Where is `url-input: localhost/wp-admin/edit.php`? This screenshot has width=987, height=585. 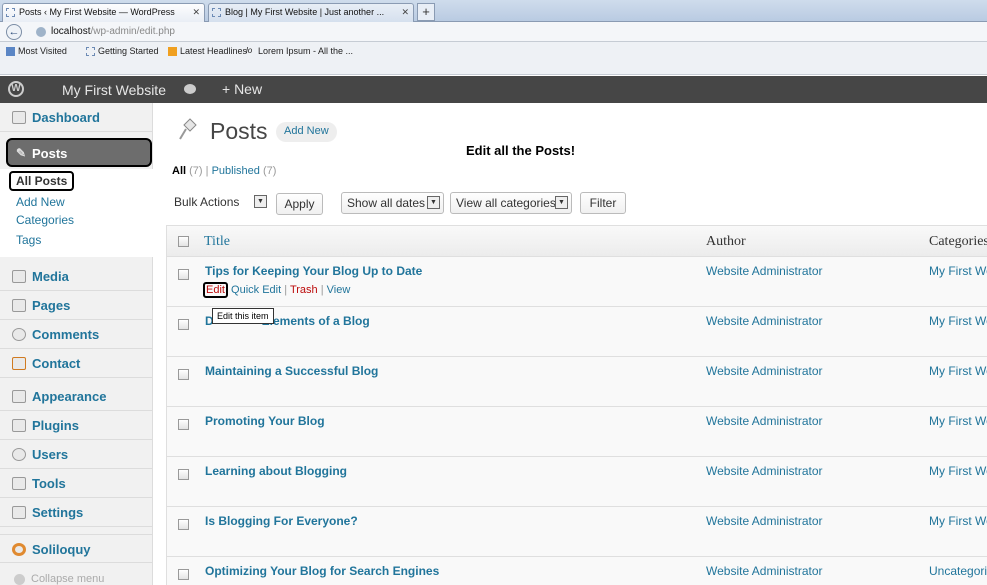 url-input: localhost/wp-admin/edit.php is located at coordinates (113, 31).